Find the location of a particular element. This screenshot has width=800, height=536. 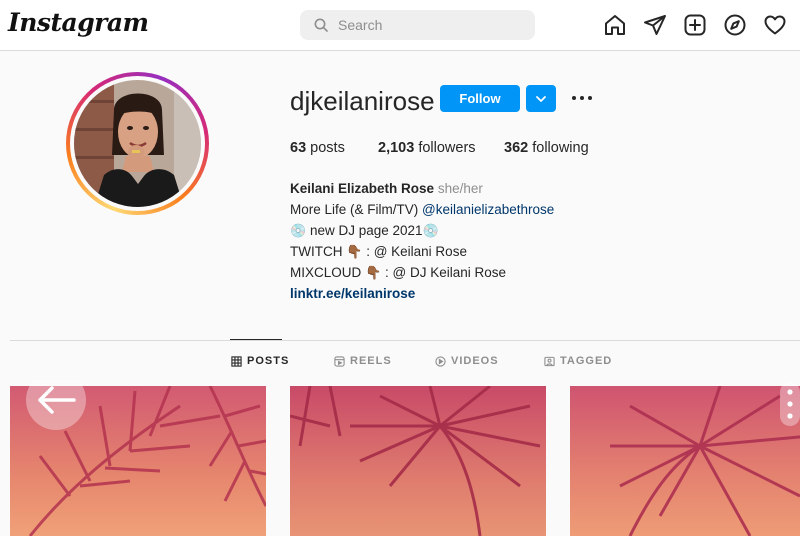

search-box is located at coordinates (417, 25).